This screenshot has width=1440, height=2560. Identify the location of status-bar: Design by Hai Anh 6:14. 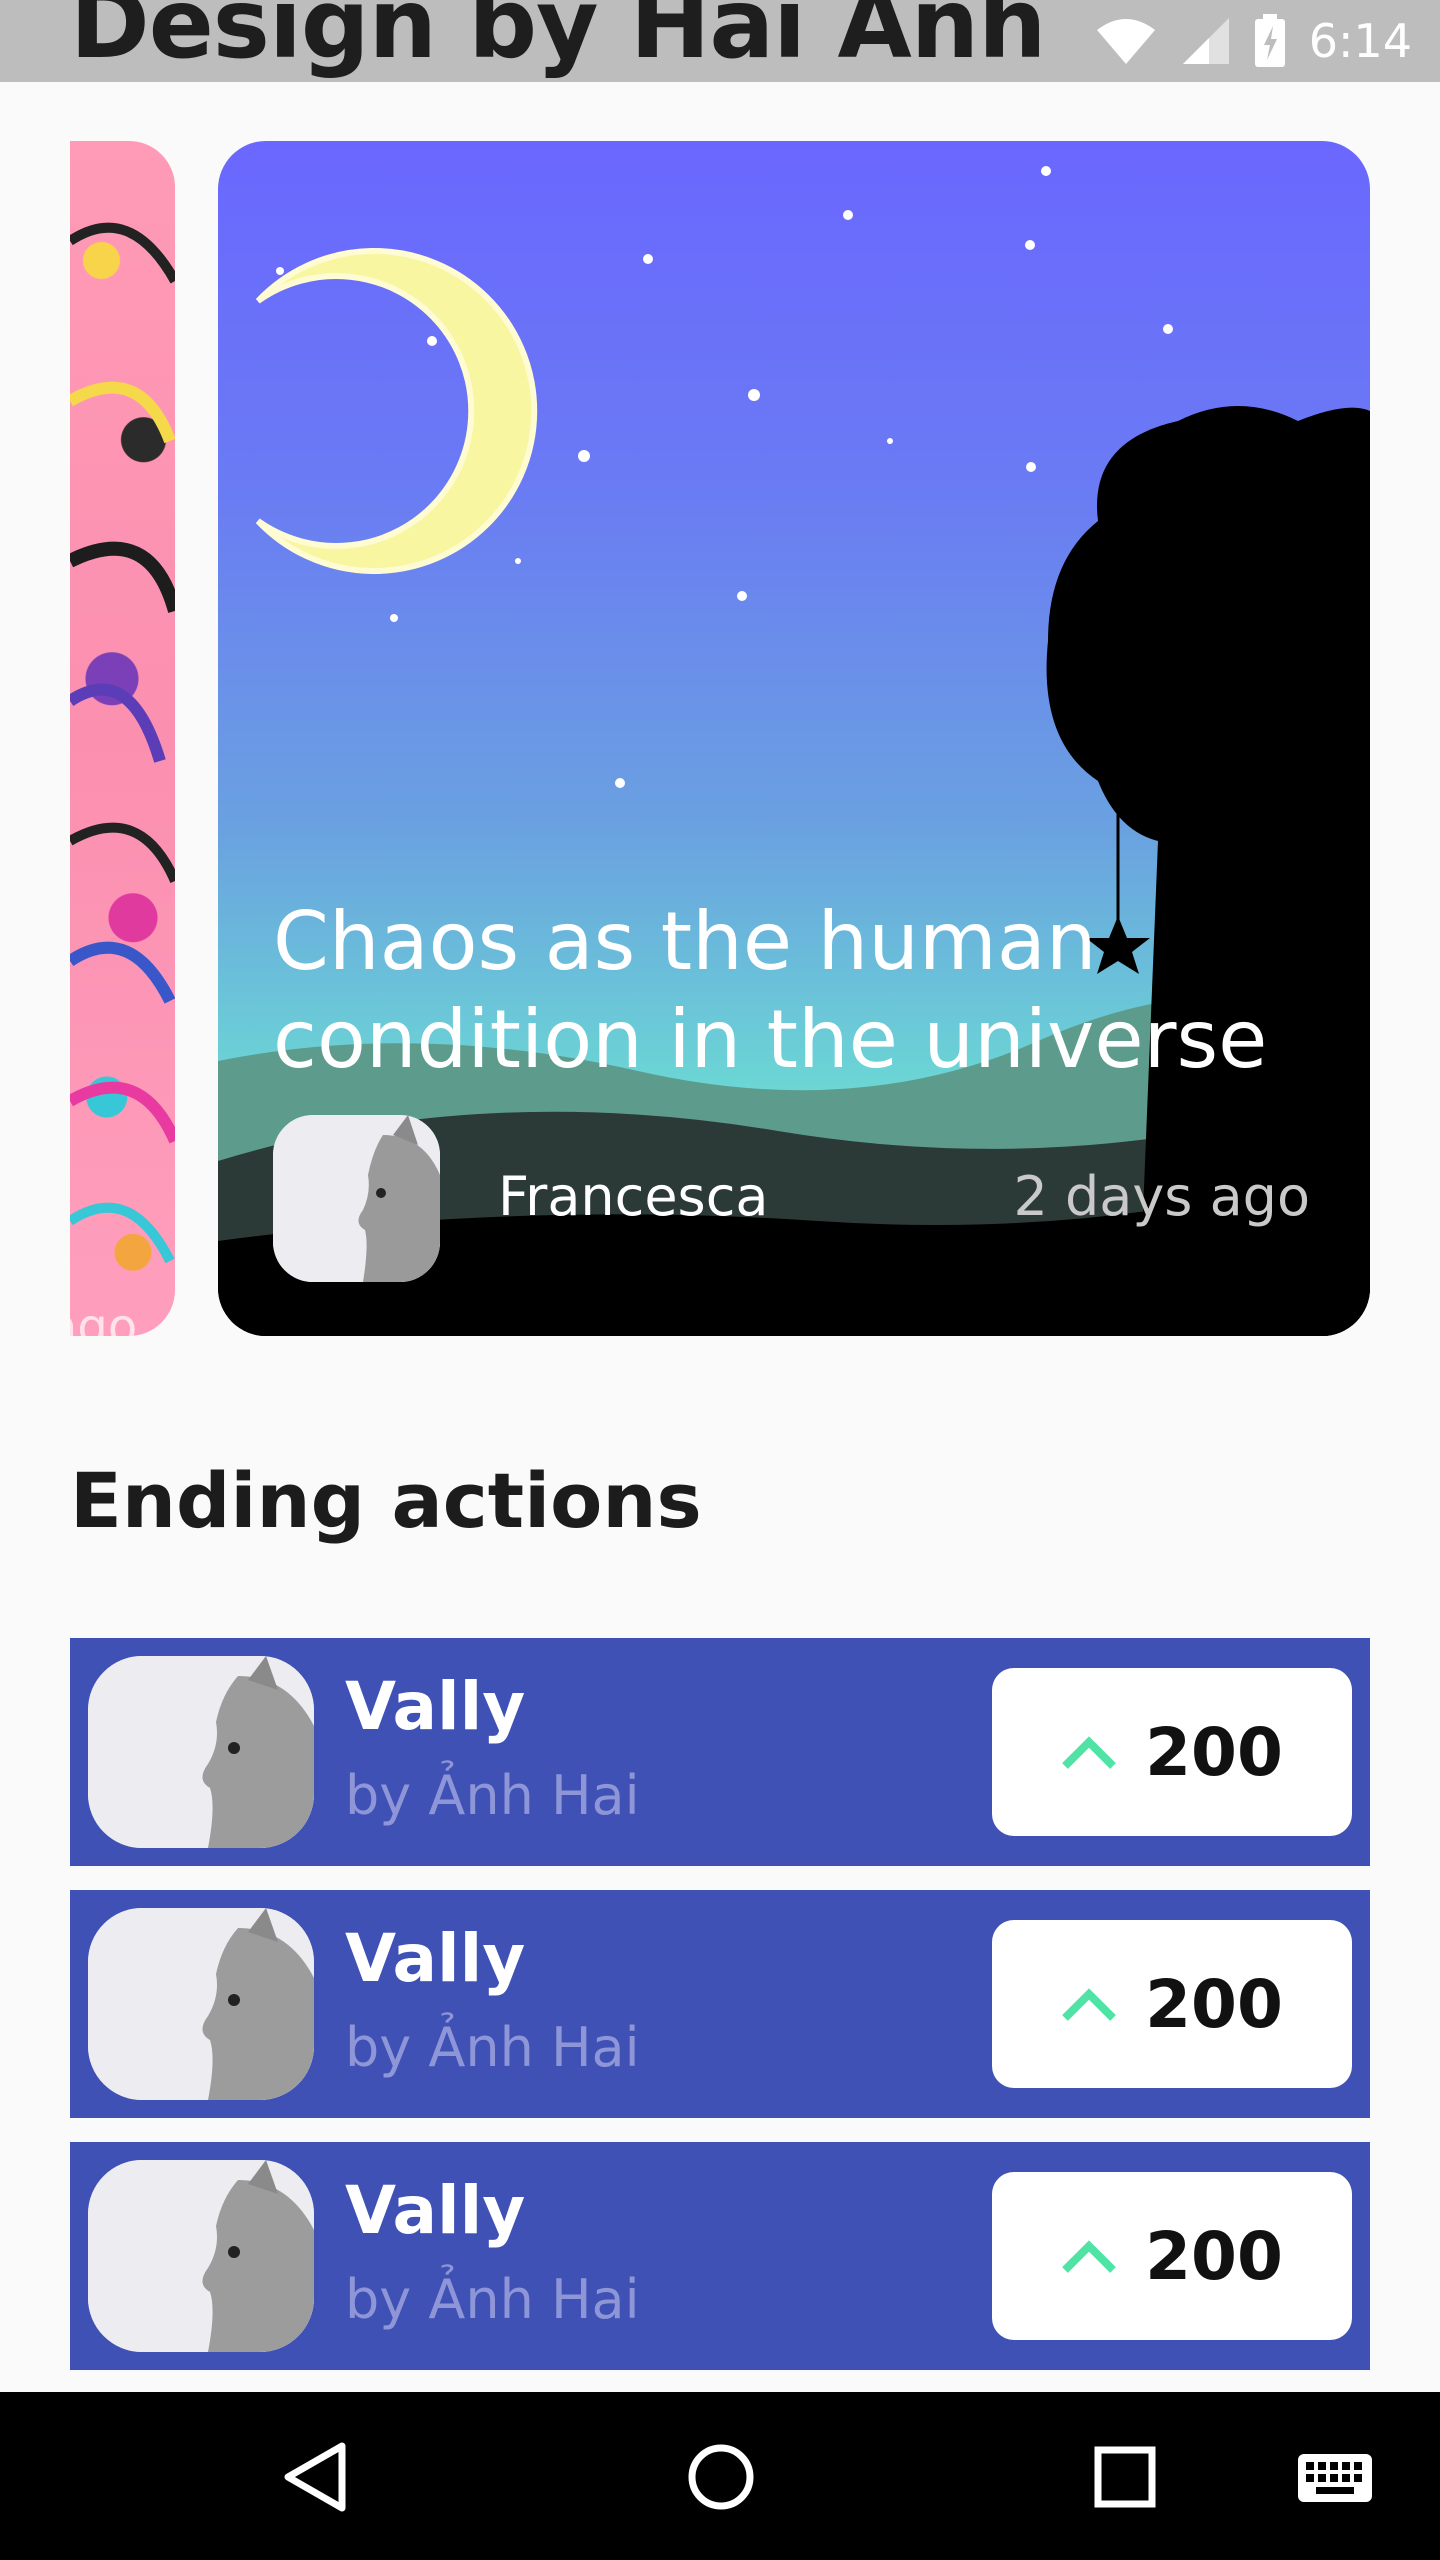
(720, 41).